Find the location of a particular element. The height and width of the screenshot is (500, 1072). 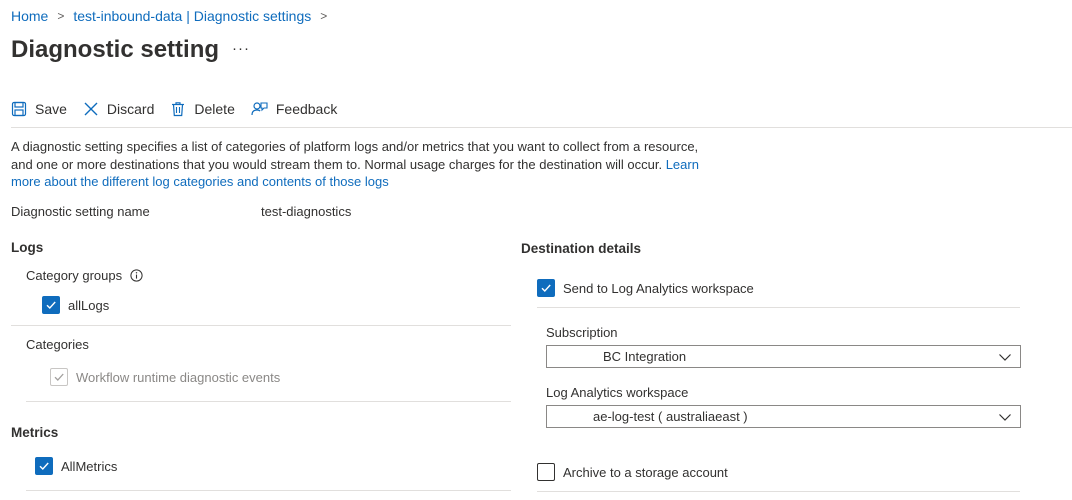

logs-divider is located at coordinates (261, 325).